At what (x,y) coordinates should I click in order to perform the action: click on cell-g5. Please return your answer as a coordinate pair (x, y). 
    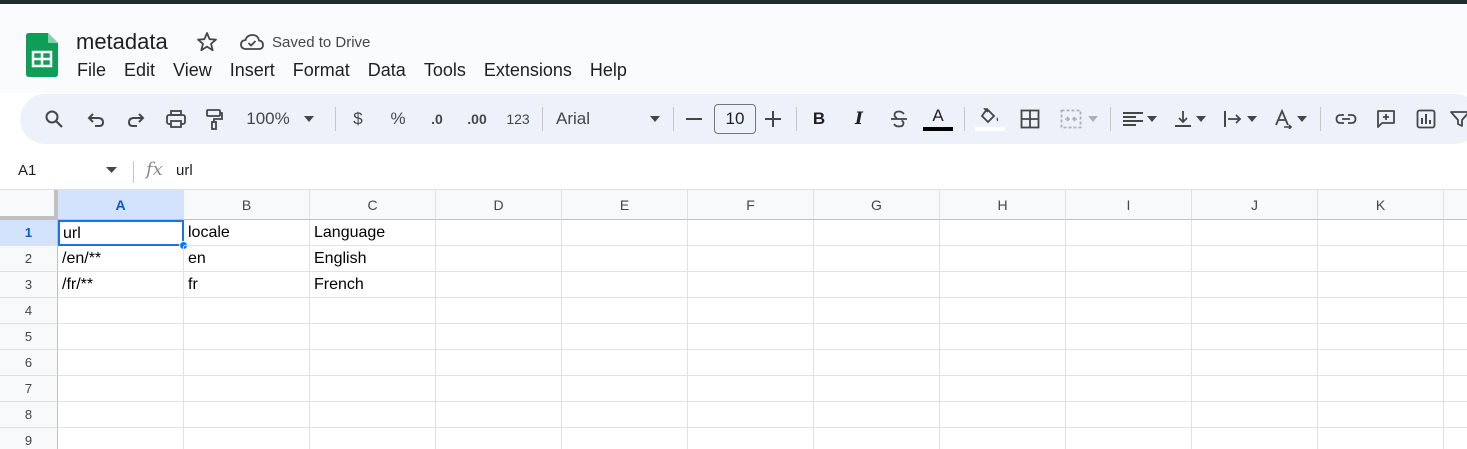
    Looking at the image, I should click on (877, 337).